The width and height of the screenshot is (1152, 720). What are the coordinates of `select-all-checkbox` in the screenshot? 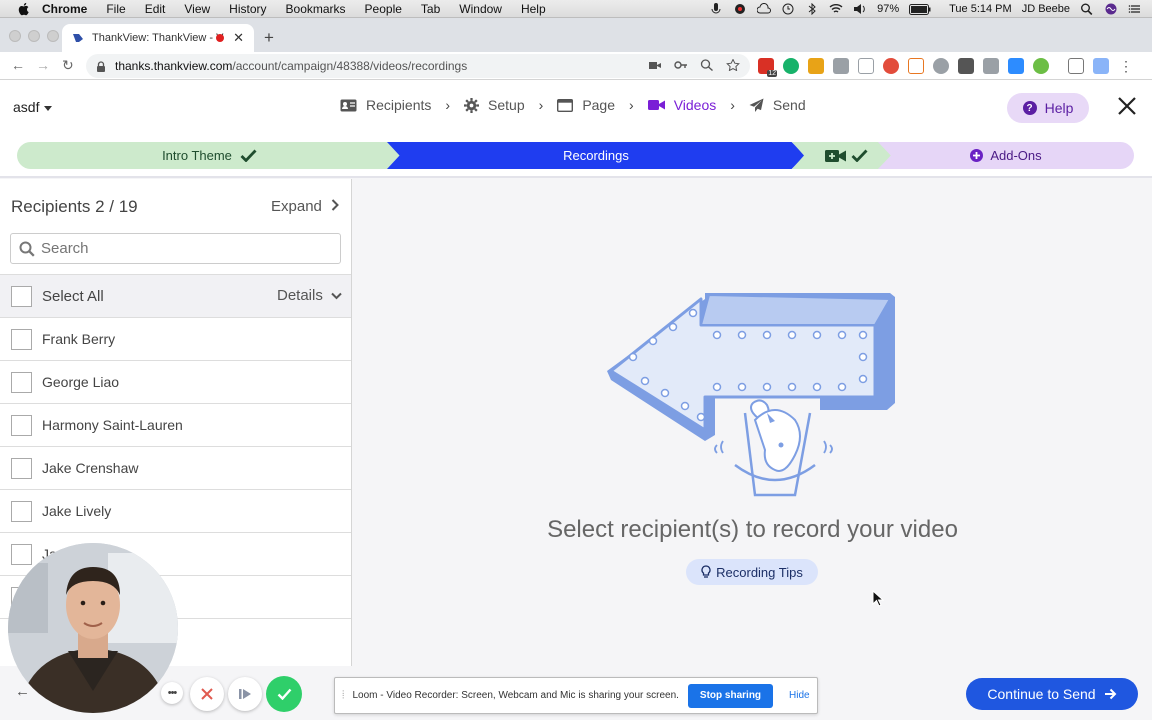 It's located at (21, 296).